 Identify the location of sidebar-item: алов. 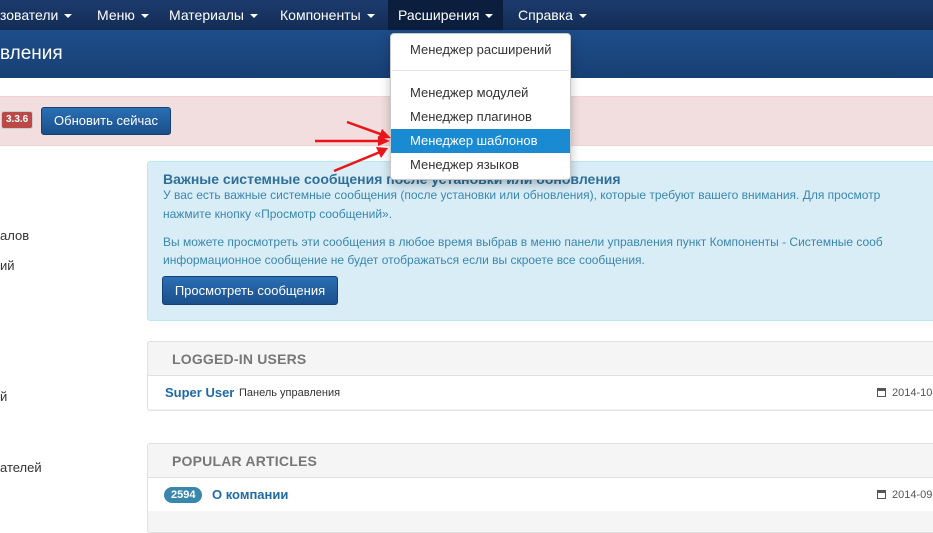
(14, 235).